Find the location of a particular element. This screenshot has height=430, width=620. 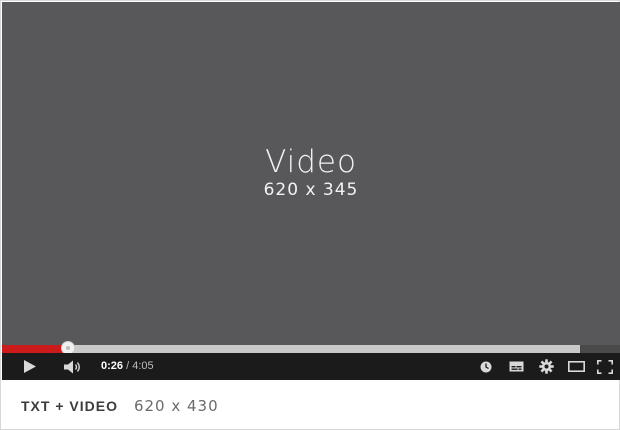

watch-later-button is located at coordinates (486, 366).